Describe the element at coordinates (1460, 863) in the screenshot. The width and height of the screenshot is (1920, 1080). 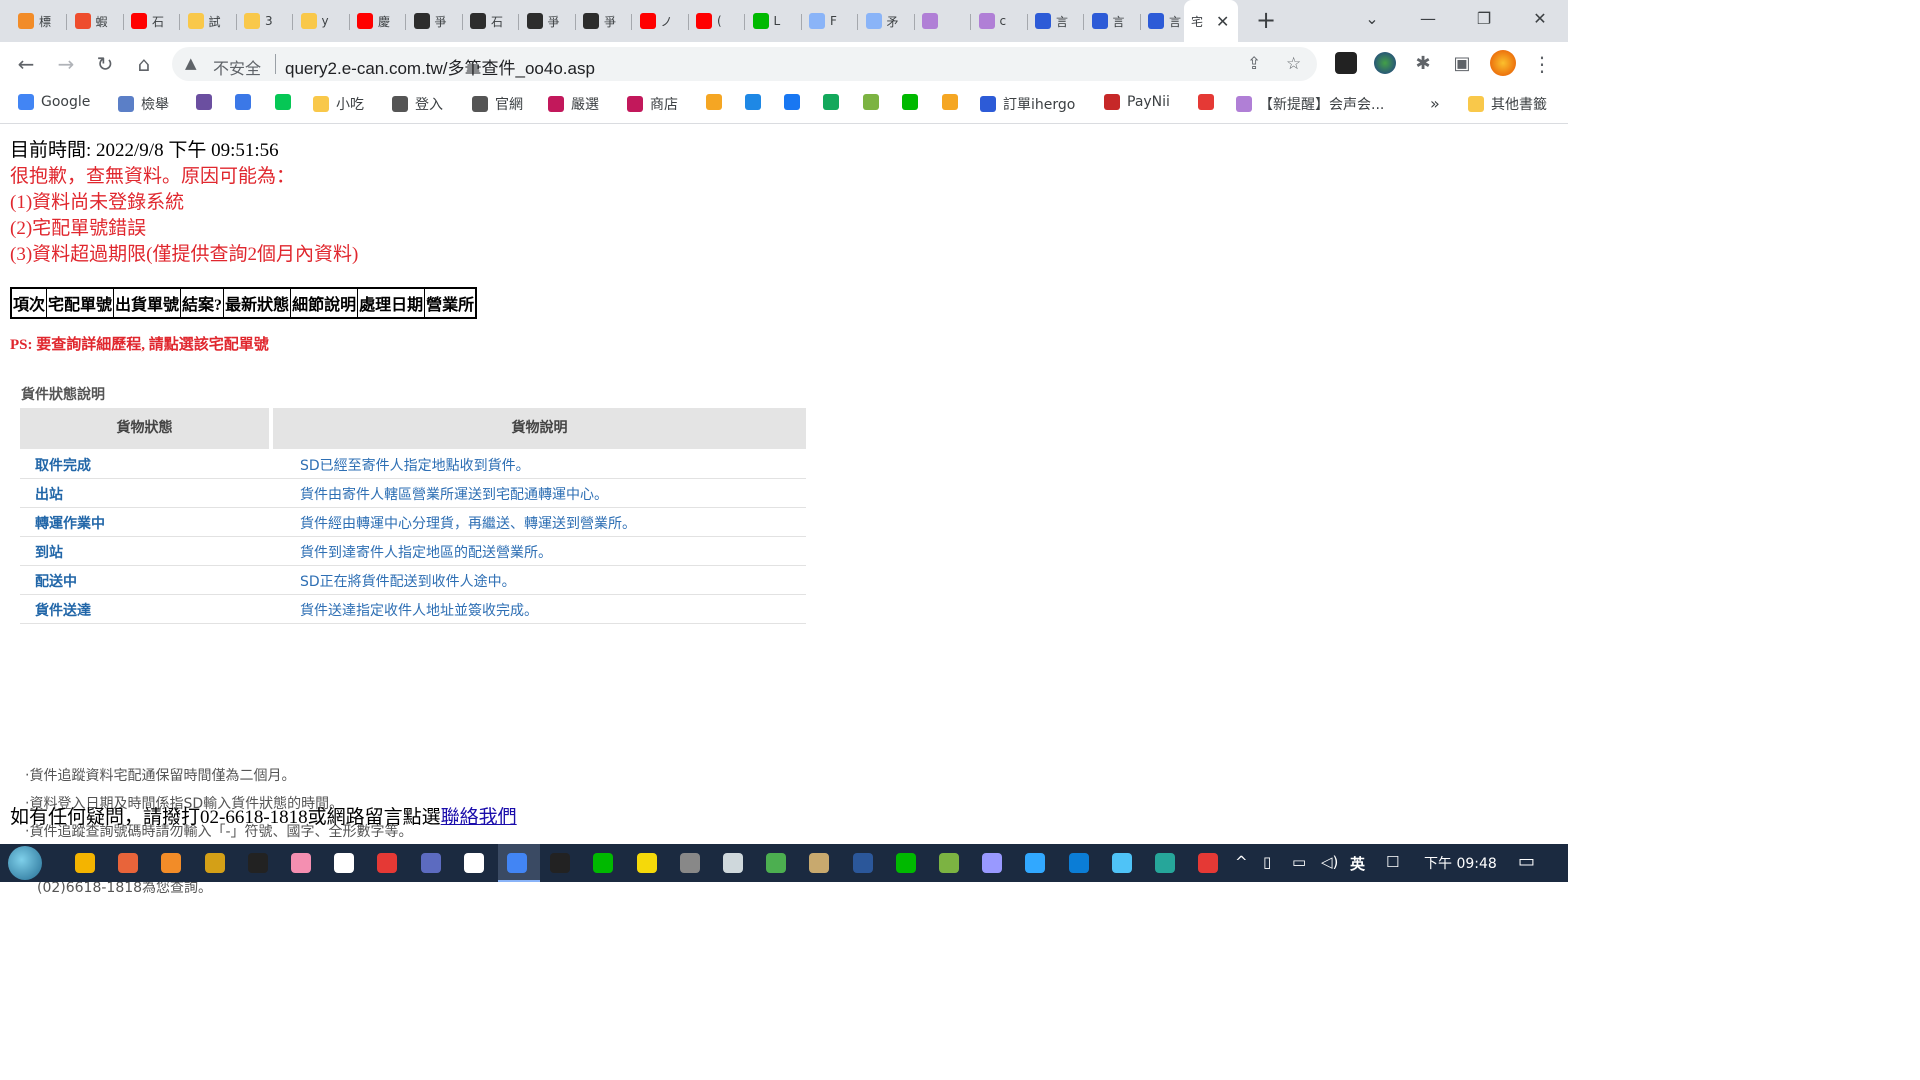
I see `clock: 下午 09:48` at that location.